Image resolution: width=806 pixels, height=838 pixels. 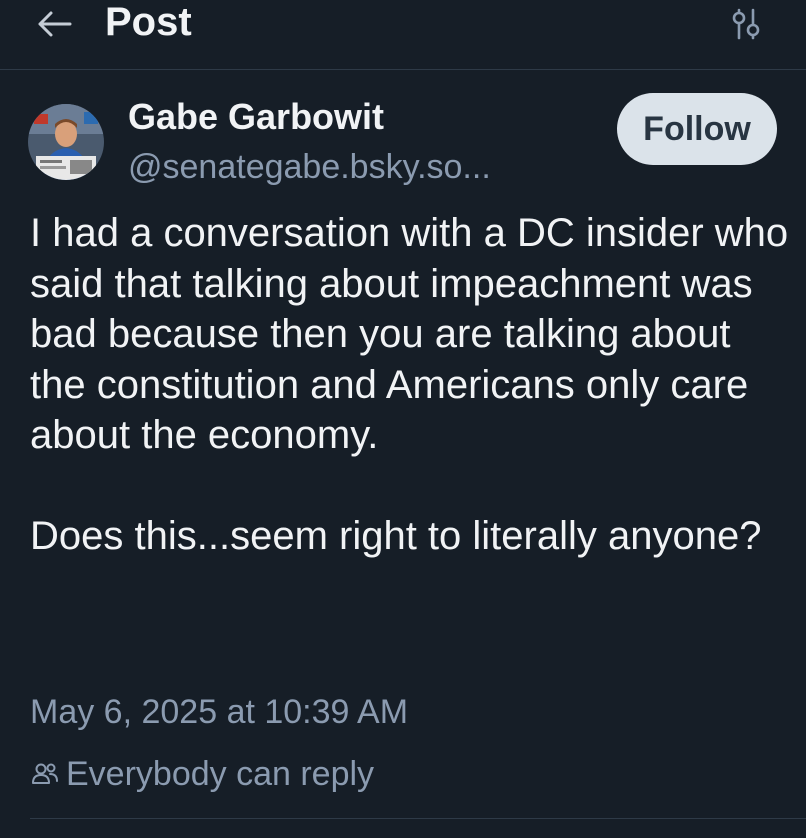 What do you see at coordinates (403, 35) in the screenshot?
I see `post-header: Post` at bounding box center [403, 35].